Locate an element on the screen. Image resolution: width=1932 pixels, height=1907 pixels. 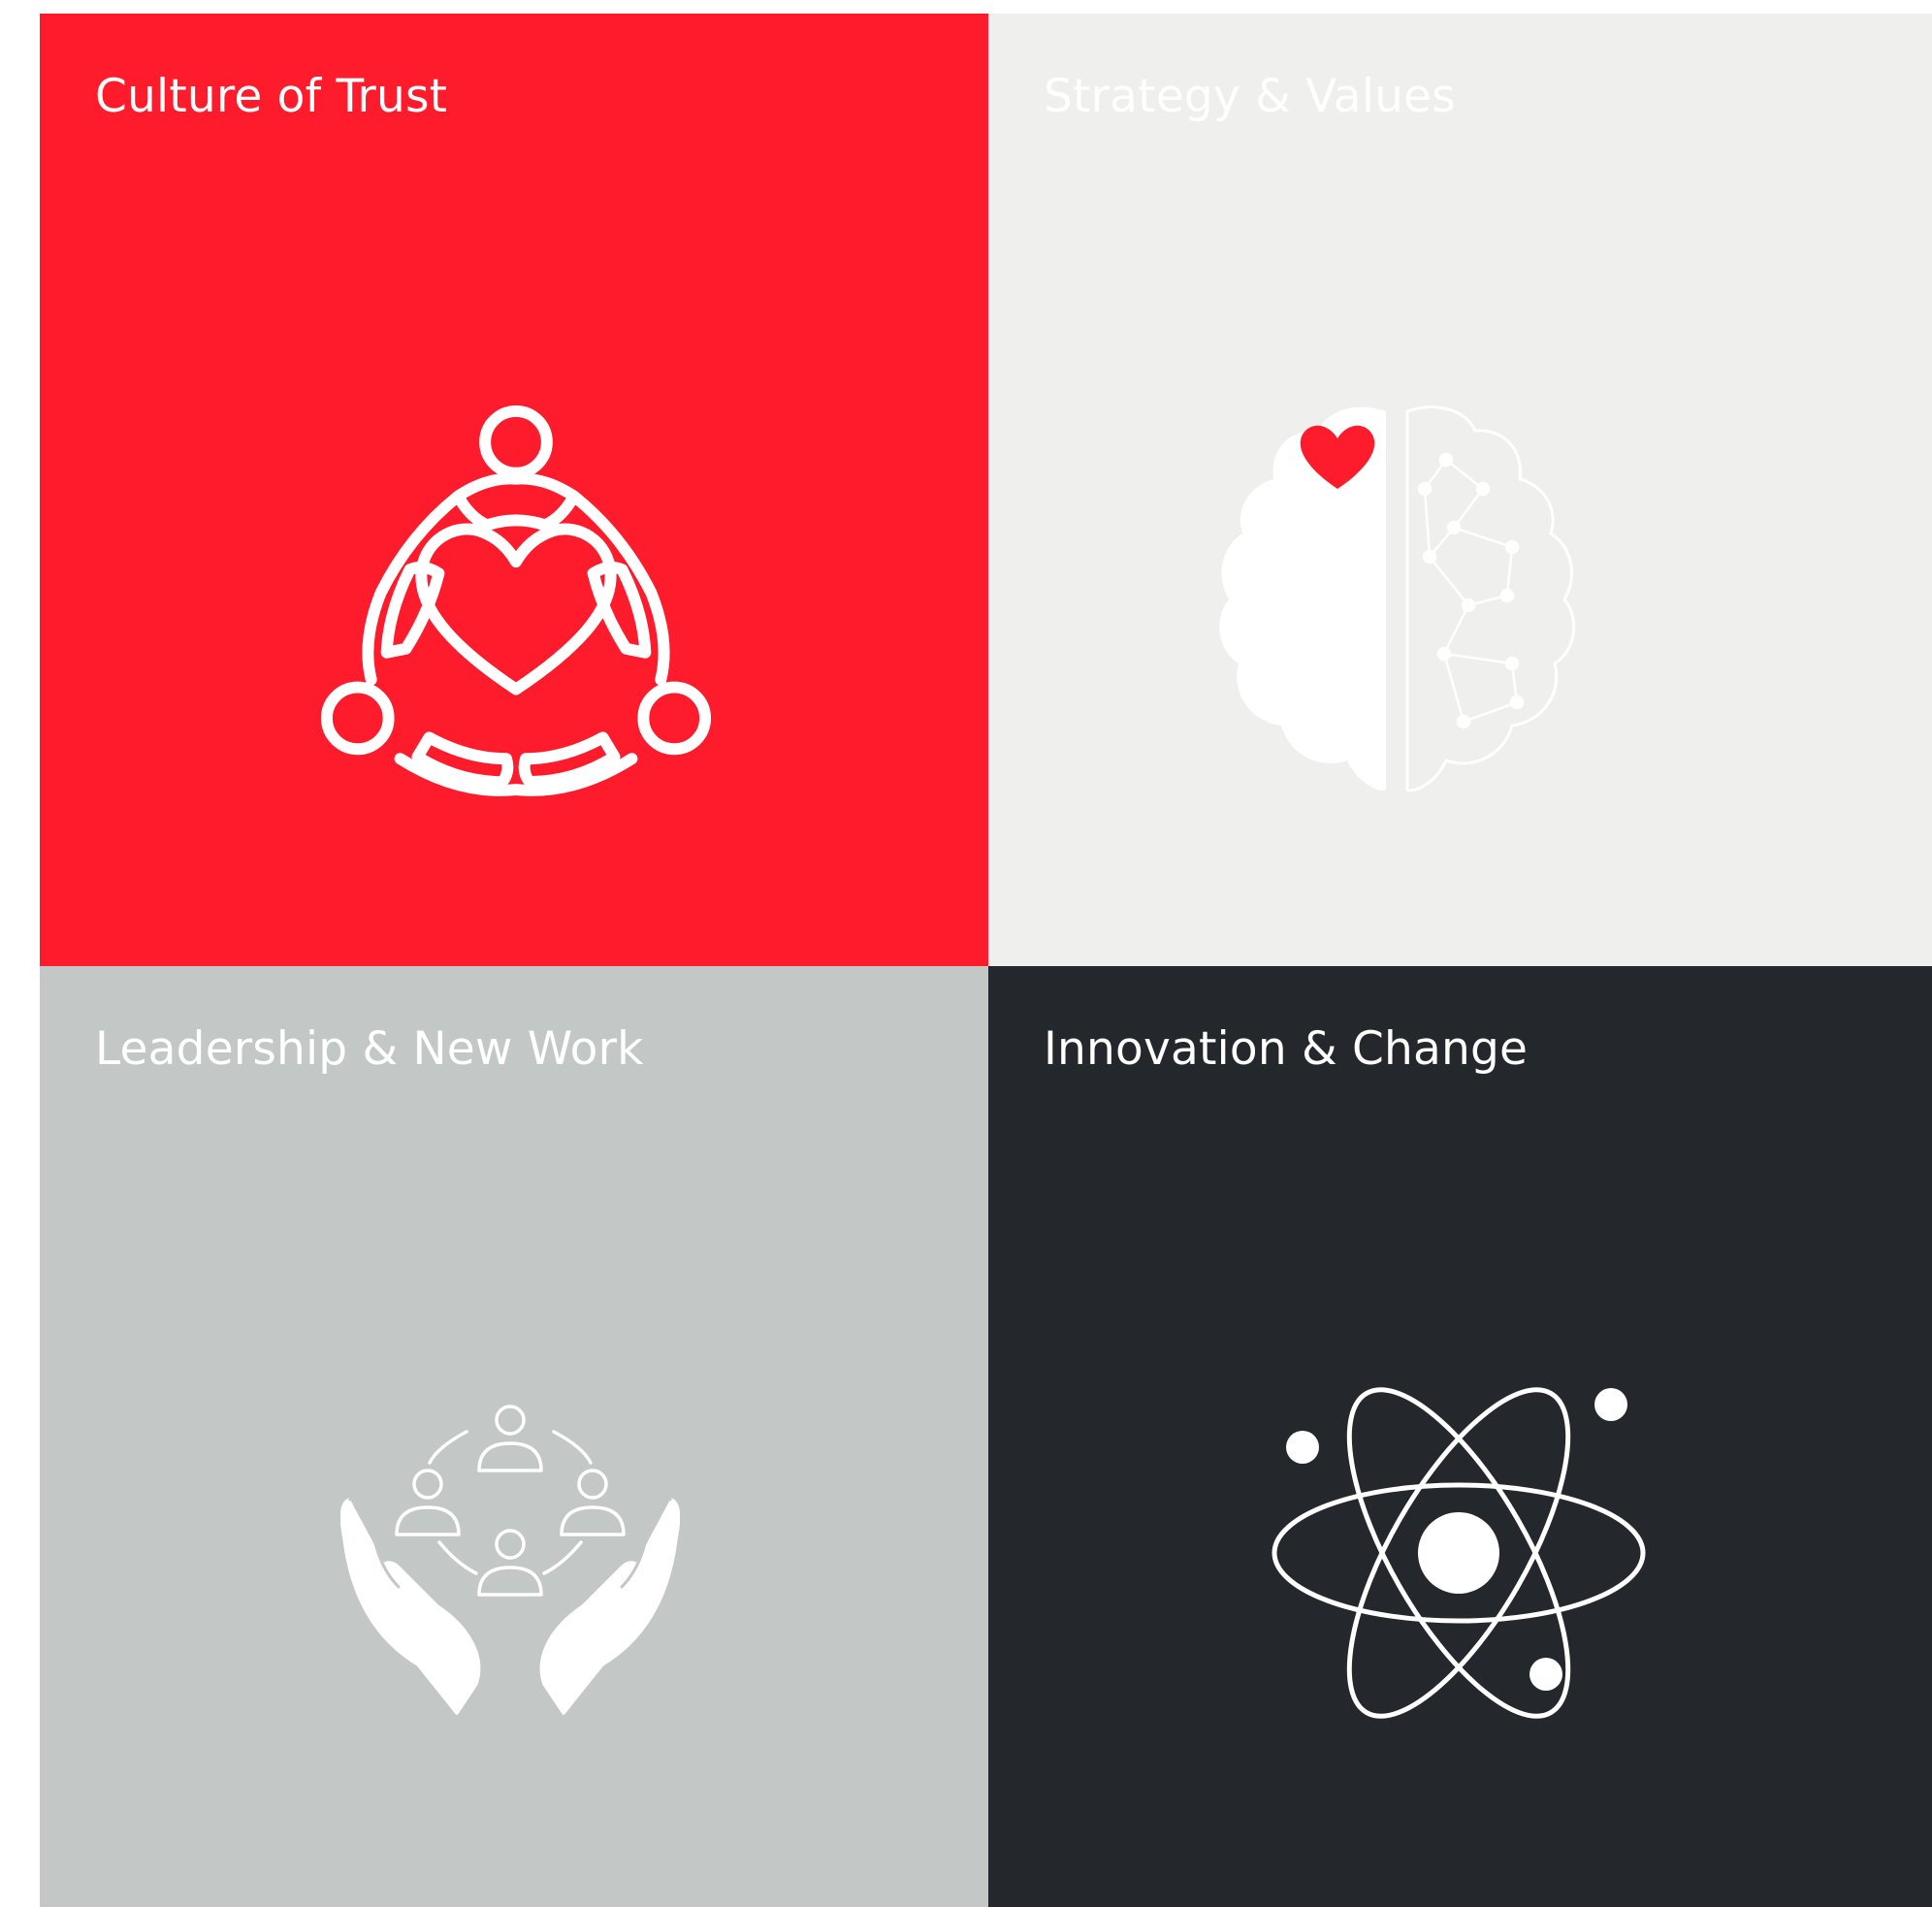
atom-icon is located at coordinates (1459, 1553).